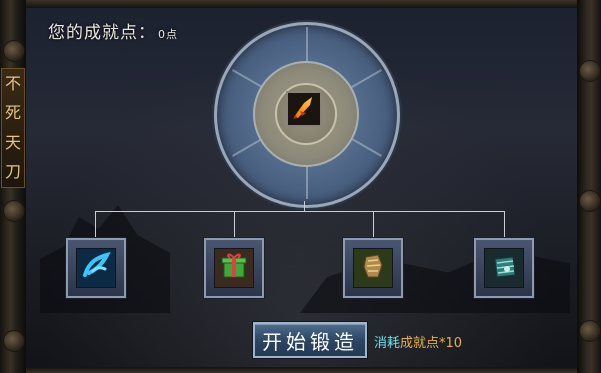 This screenshot has width=601, height=373. Describe the element at coordinates (300, 370) in the screenshot. I see `bottom-border` at that location.